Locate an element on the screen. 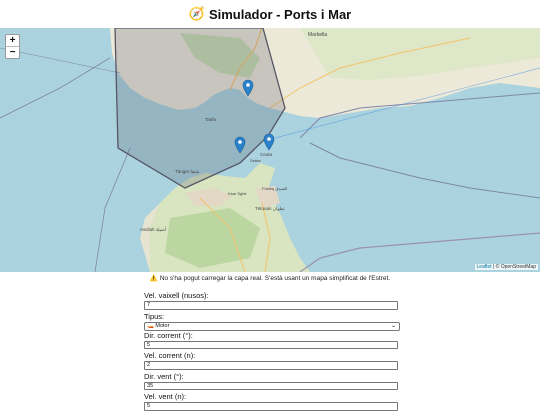 The width and height of the screenshot is (540, 413). boat-icon: 🚤 is located at coordinates (150, 325).